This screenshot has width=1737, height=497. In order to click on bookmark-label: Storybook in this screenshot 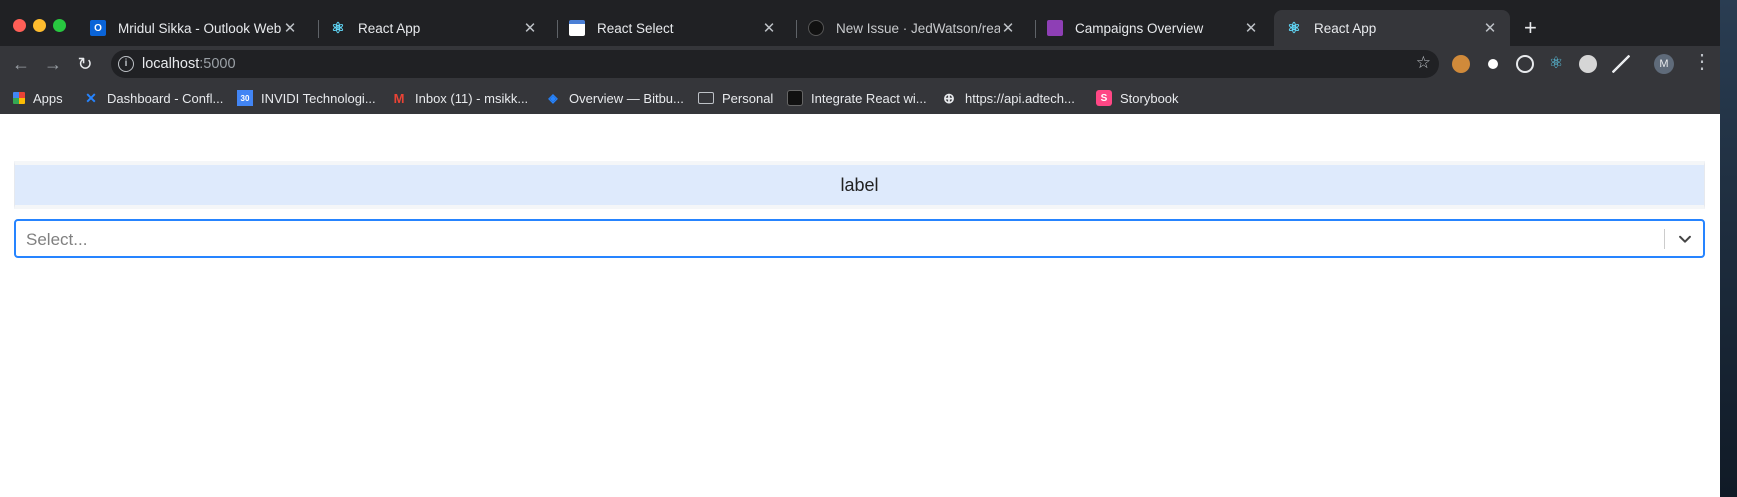, I will do `click(1149, 98)`.